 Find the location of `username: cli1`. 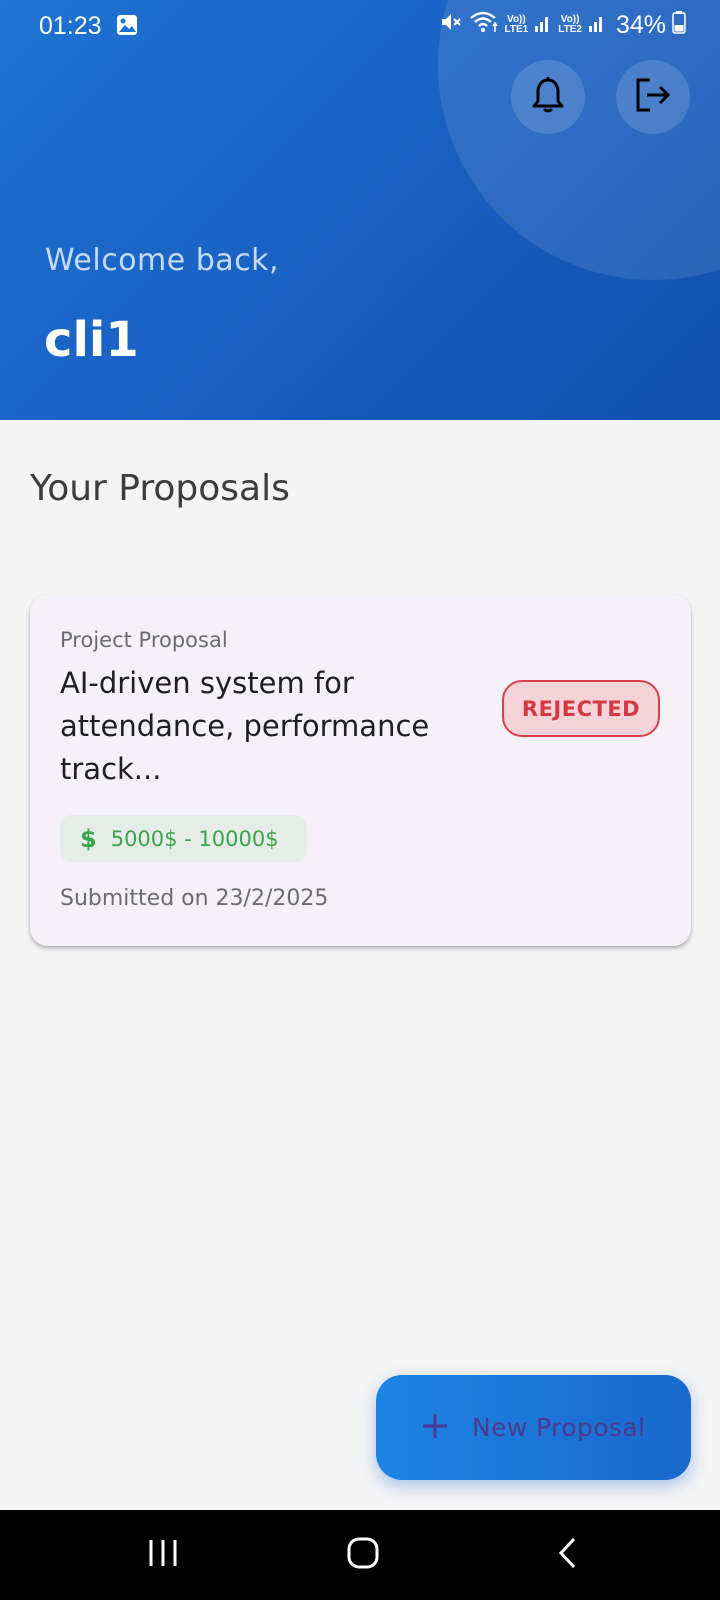

username: cli1 is located at coordinates (91, 340).